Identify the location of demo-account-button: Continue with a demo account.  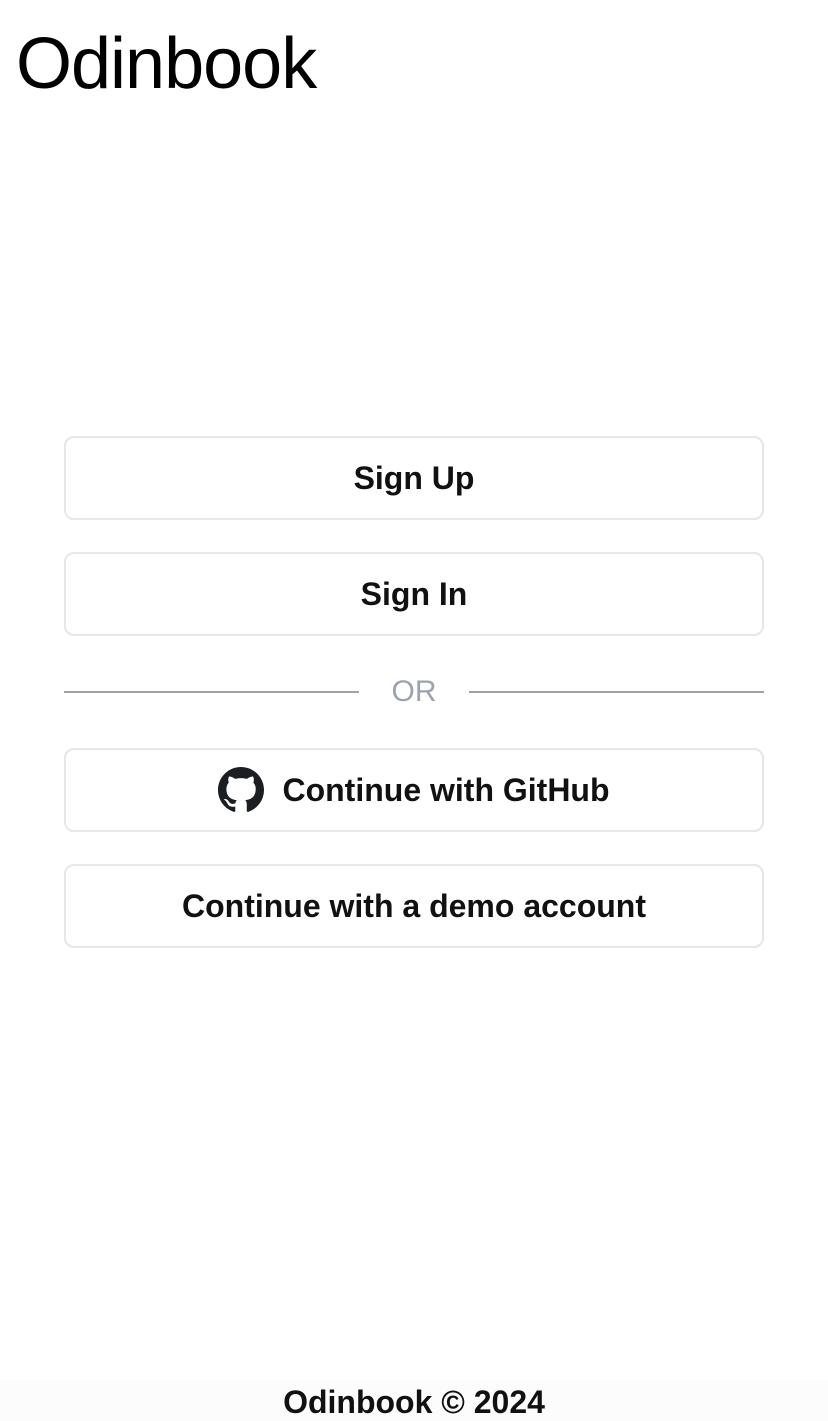
(414, 906).